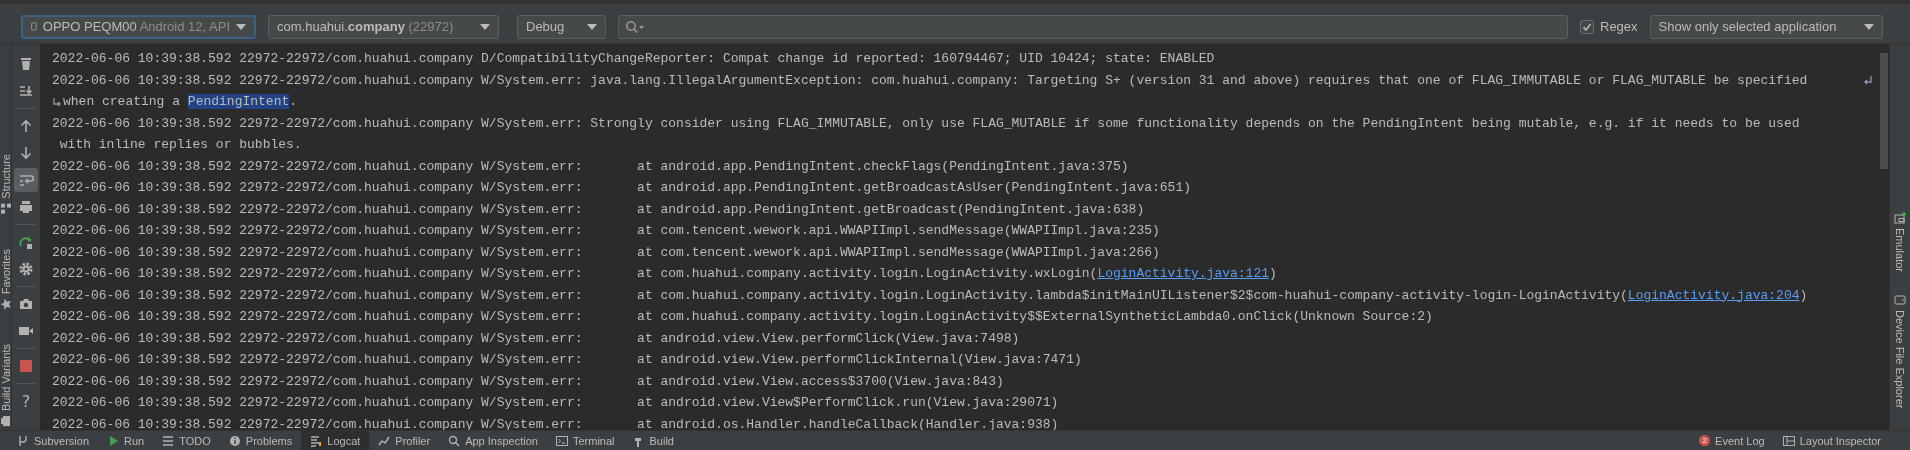 Image resolution: width=1910 pixels, height=450 pixels. What do you see at coordinates (384, 440) in the screenshot?
I see `profiler-icon` at bounding box center [384, 440].